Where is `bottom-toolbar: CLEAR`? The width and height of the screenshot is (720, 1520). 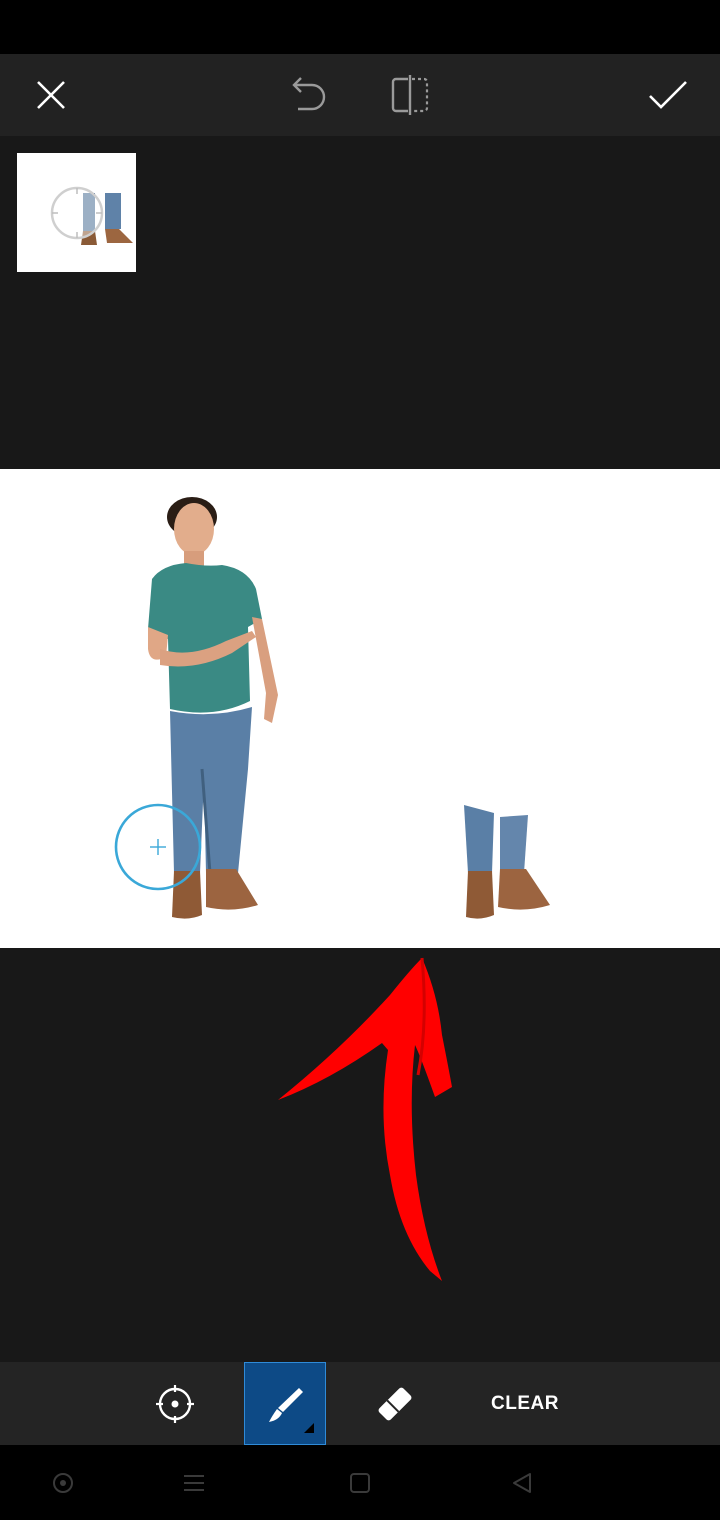
bottom-toolbar: CLEAR is located at coordinates (360, 1403).